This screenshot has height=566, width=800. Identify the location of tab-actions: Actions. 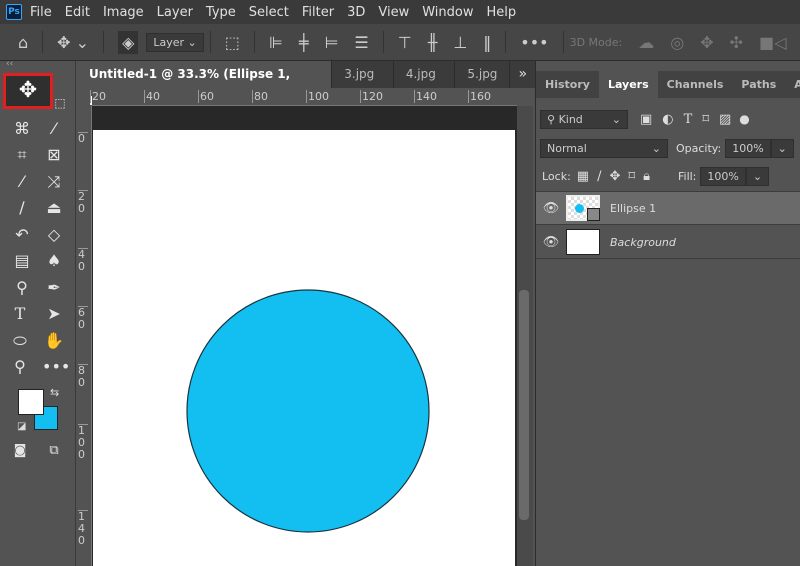
(792, 84).